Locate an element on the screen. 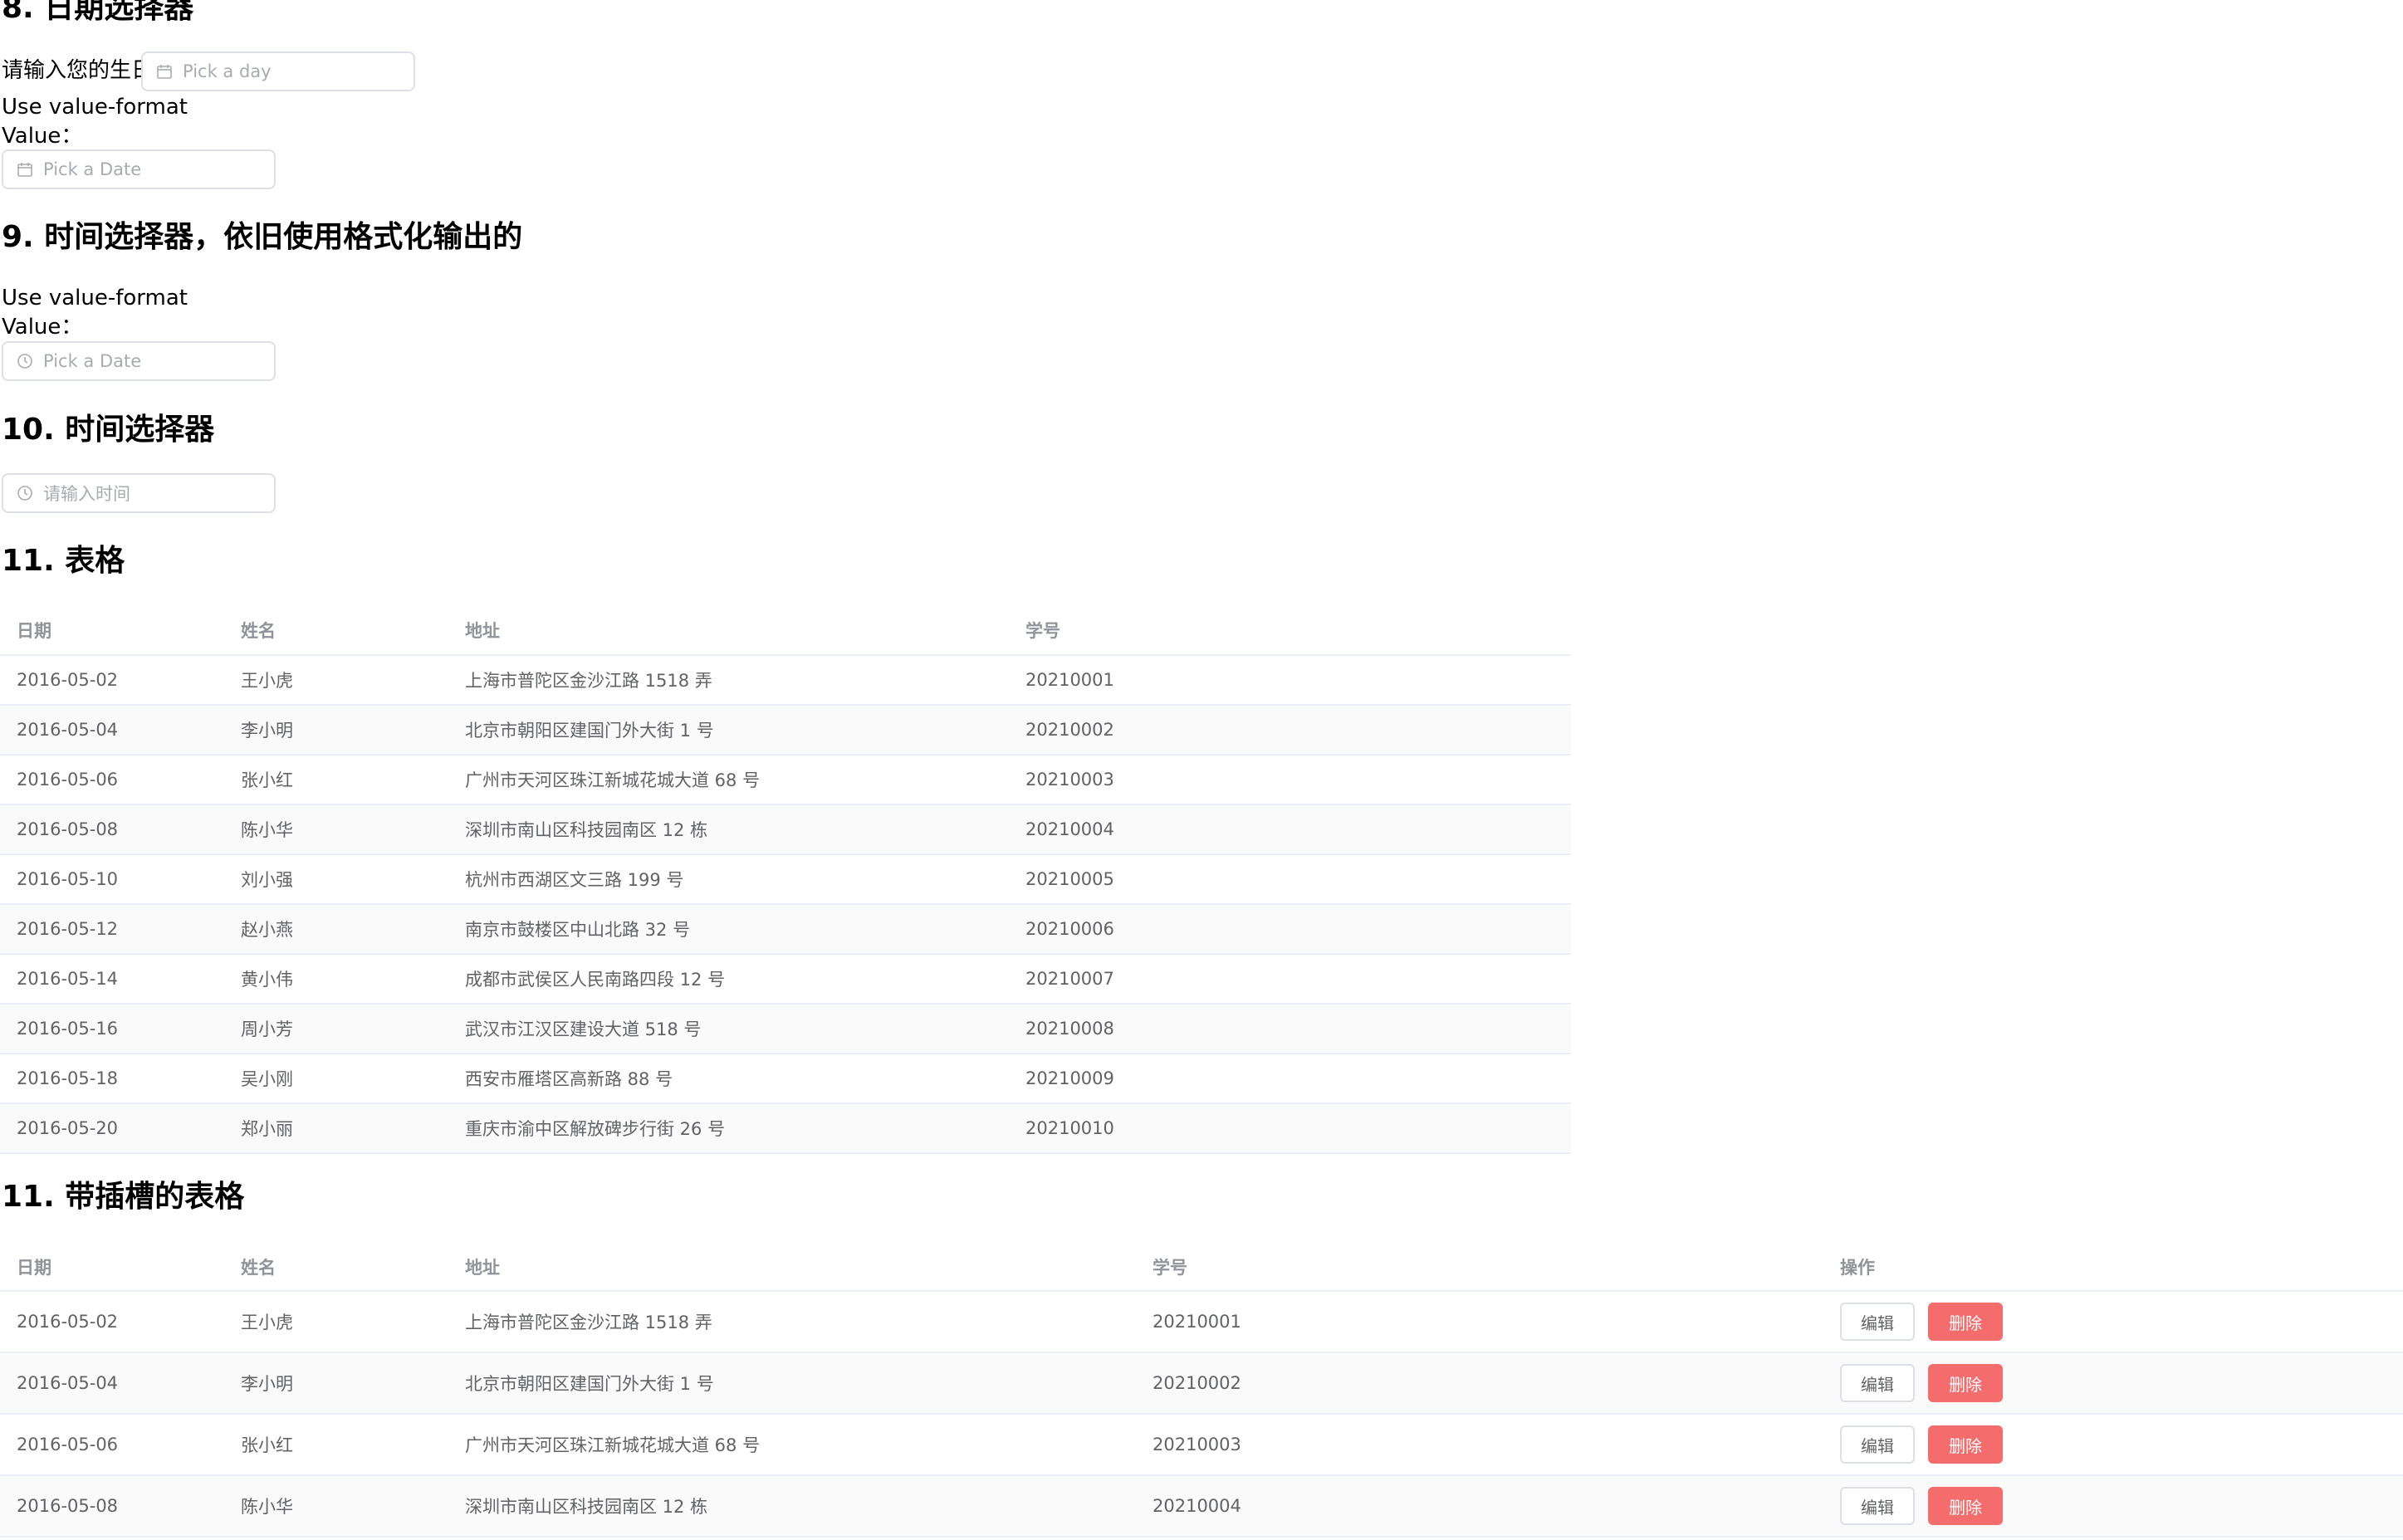 The height and width of the screenshot is (1540, 2403). name-cell: 陈小华 is located at coordinates (336, 1506).